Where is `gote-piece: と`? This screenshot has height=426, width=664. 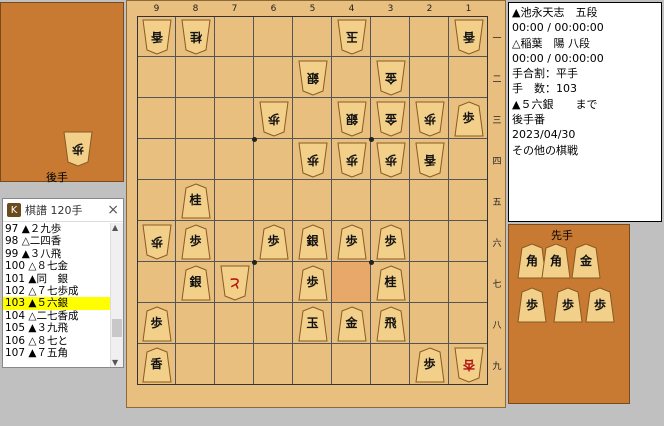
gote-piece: と is located at coordinates (234, 283).